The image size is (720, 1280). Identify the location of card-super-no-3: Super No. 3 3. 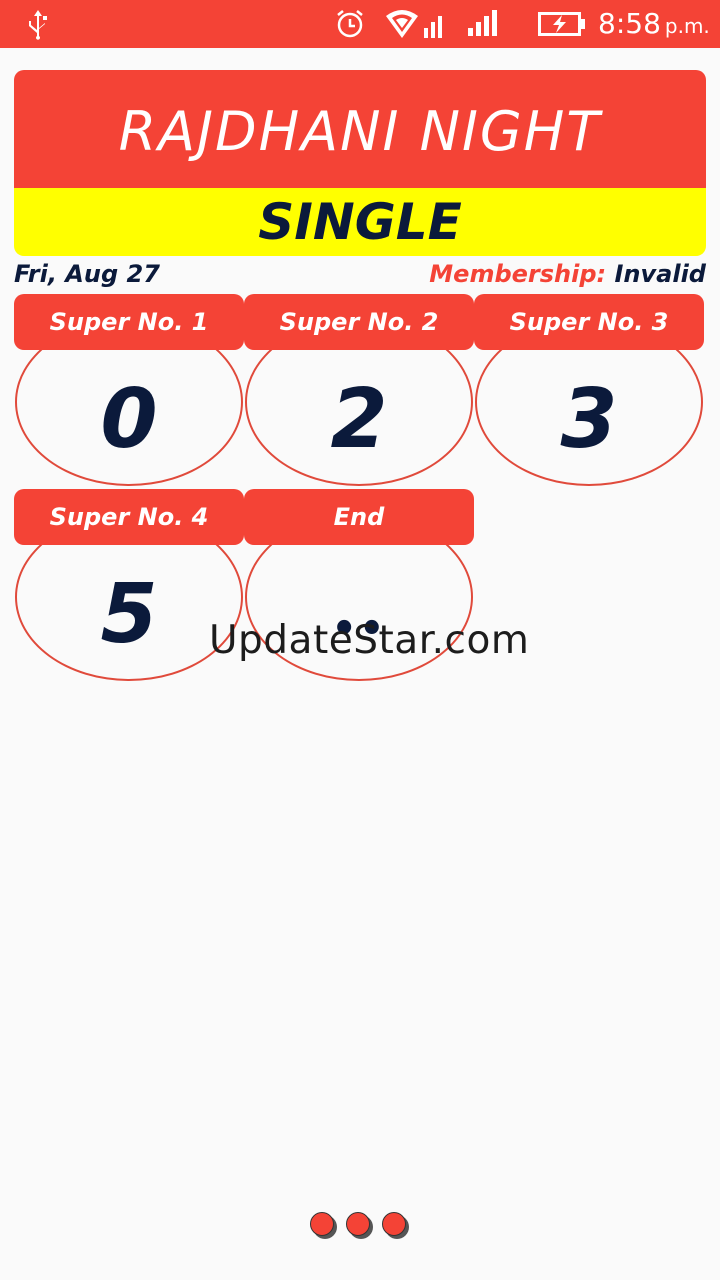
(589, 392).